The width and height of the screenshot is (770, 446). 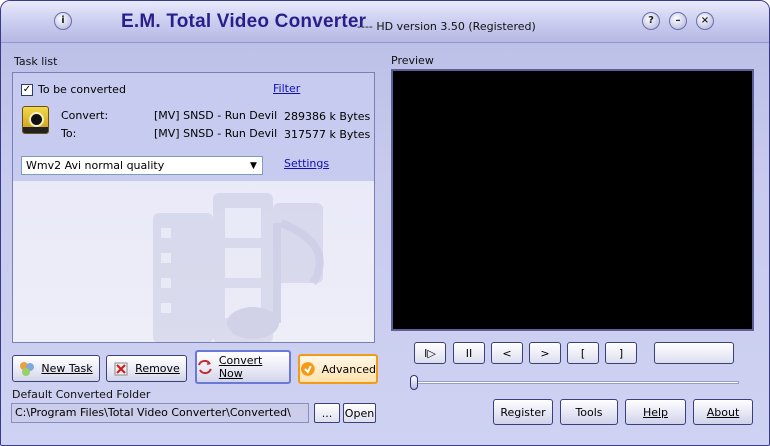 What do you see at coordinates (253, 165) in the screenshot?
I see `chevron-down-icon: ▼` at bounding box center [253, 165].